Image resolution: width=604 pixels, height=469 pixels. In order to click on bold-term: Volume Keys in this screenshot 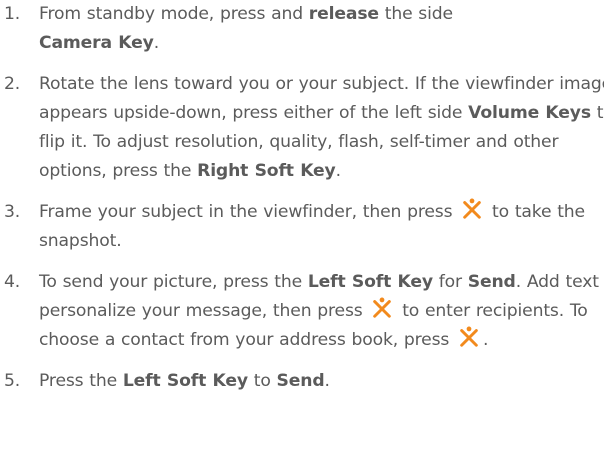, I will do `click(529, 113)`.